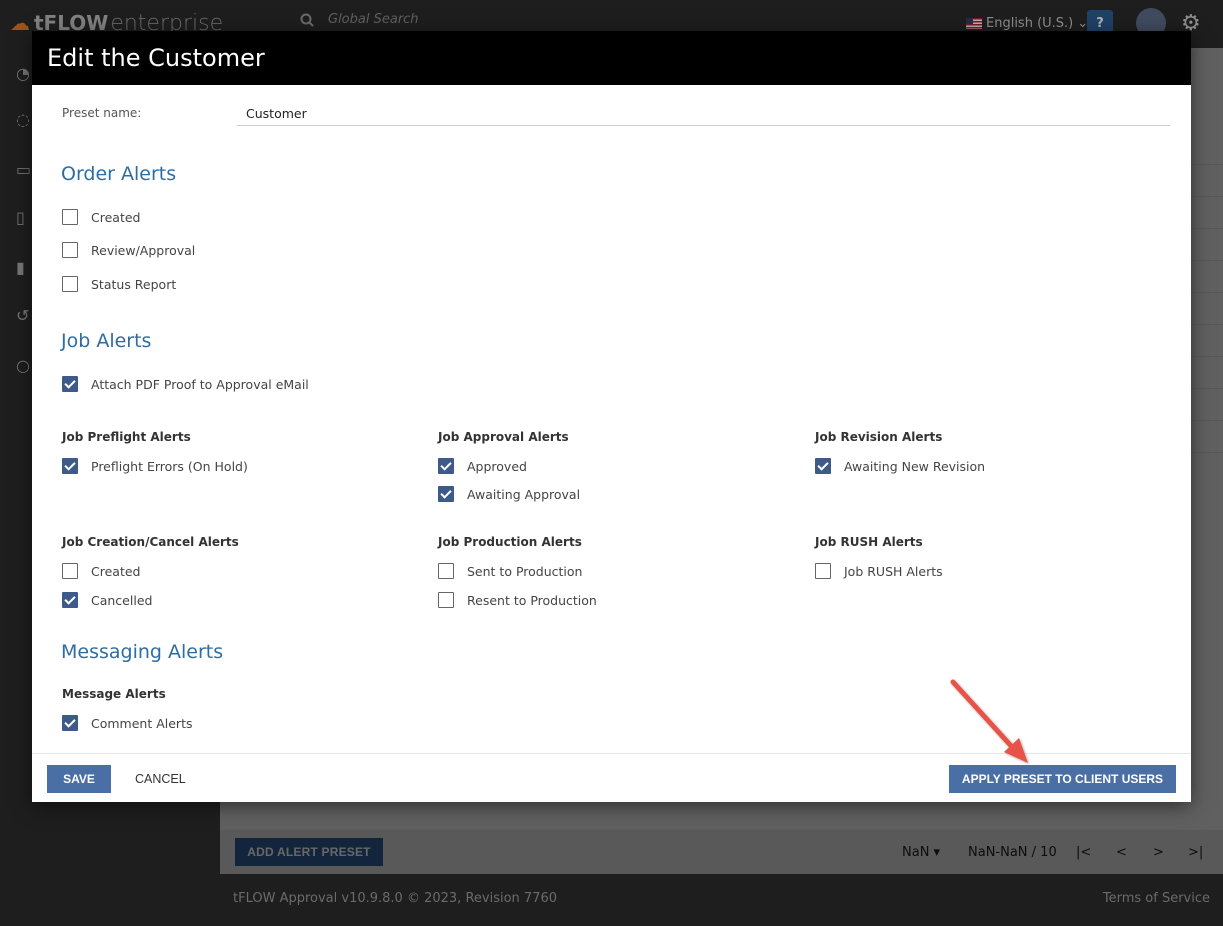 The width and height of the screenshot is (1223, 926). Describe the element at coordinates (879, 437) in the screenshot. I see `revision-alerts-title: Job Revision Alerts` at that location.